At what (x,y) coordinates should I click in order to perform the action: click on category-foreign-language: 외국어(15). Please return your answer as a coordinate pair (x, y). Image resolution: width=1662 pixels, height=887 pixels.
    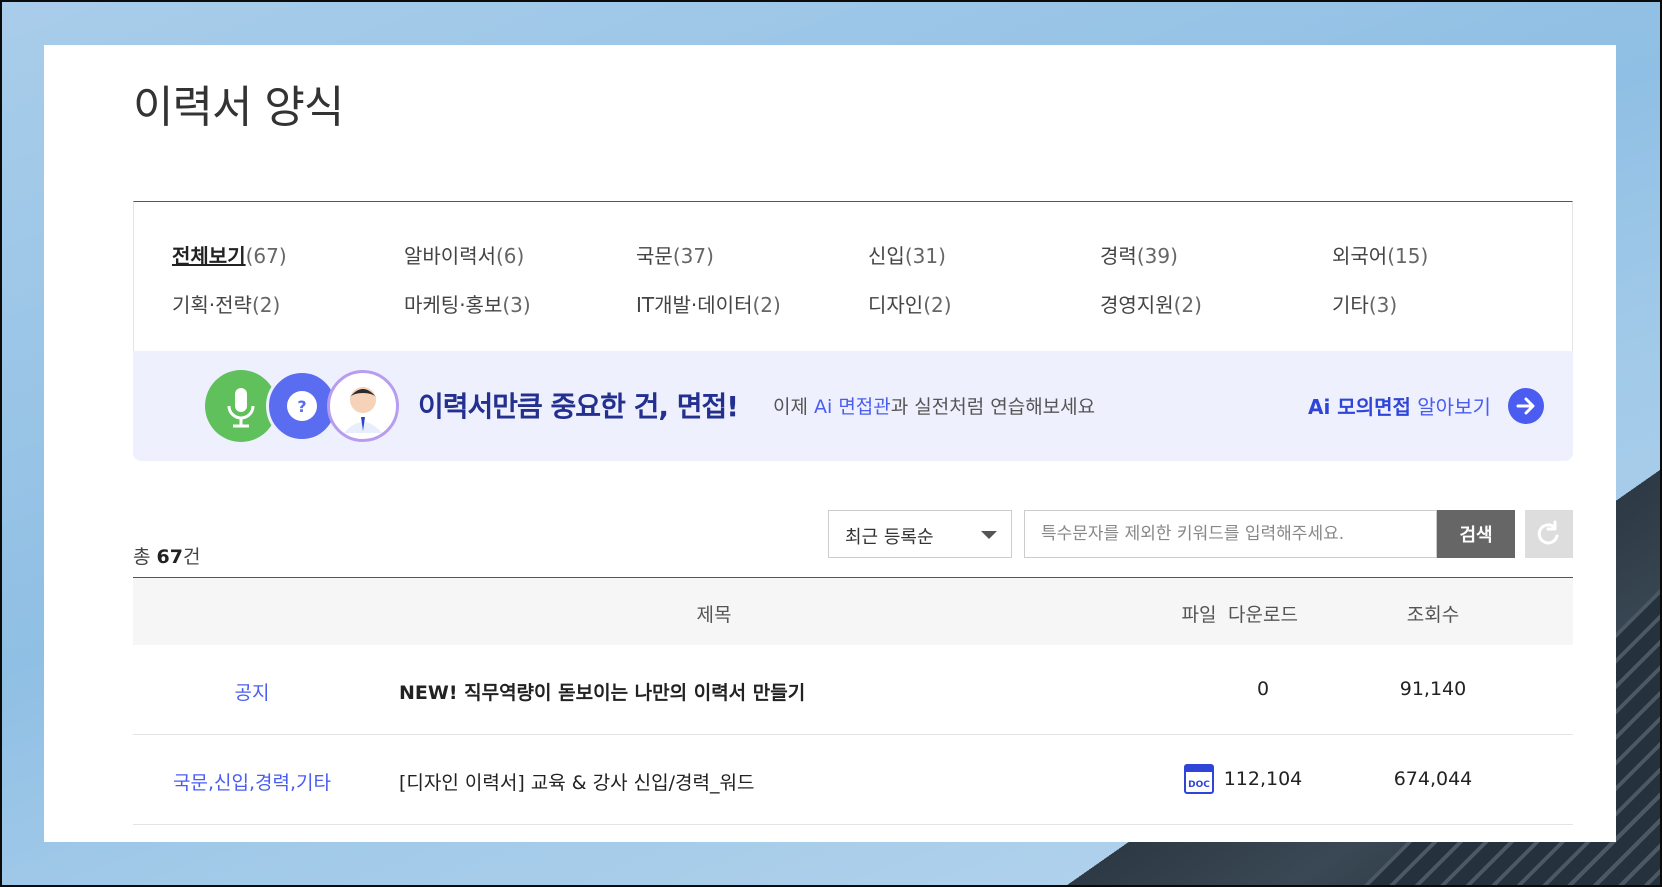
    Looking at the image, I should click on (1448, 254).